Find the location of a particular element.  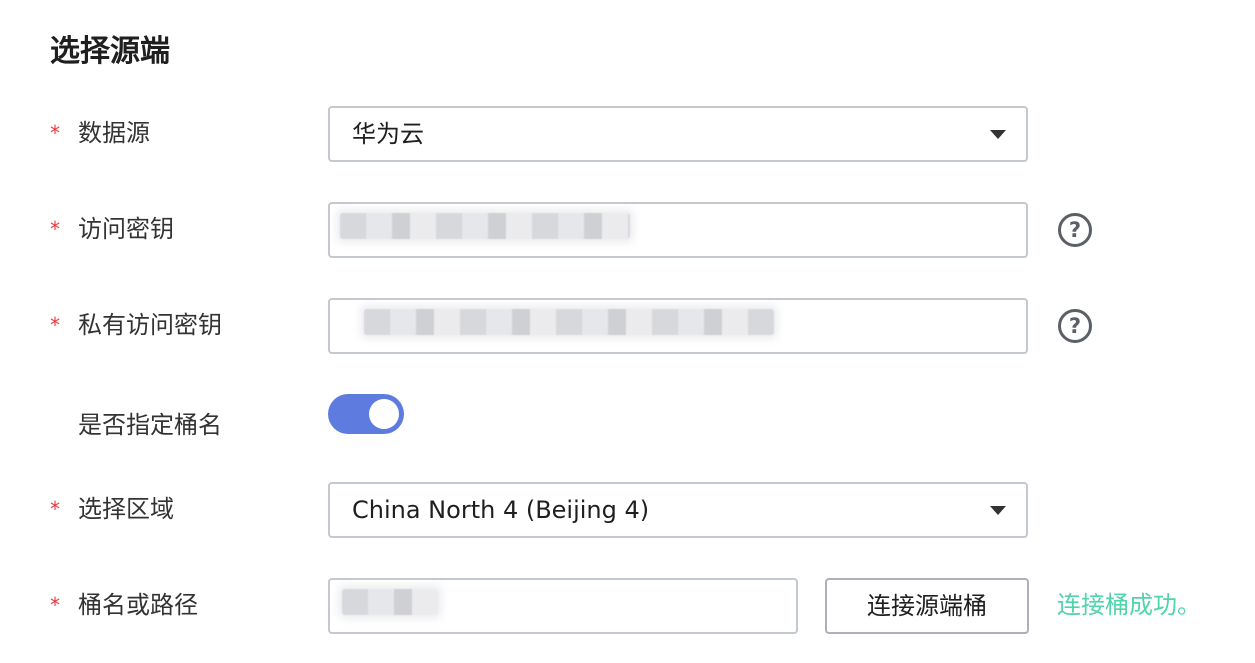

data-source-select: 华为云 is located at coordinates (678, 134).